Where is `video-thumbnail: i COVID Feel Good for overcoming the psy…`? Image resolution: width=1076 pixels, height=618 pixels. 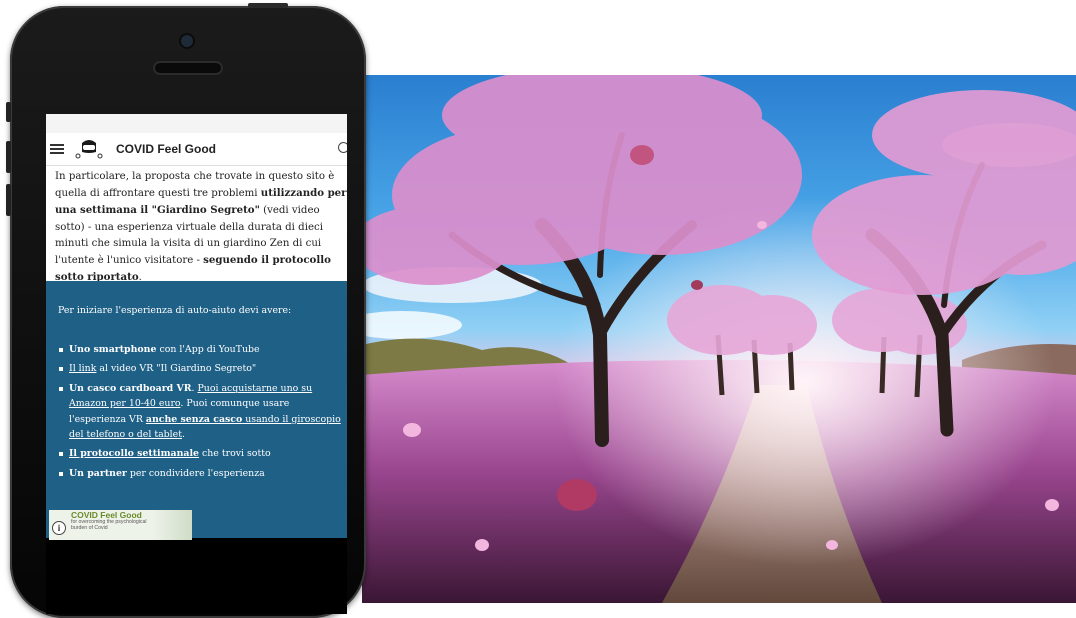 video-thumbnail: i COVID Feel Good for overcoming the psy… is located at coordinates (120, 525).